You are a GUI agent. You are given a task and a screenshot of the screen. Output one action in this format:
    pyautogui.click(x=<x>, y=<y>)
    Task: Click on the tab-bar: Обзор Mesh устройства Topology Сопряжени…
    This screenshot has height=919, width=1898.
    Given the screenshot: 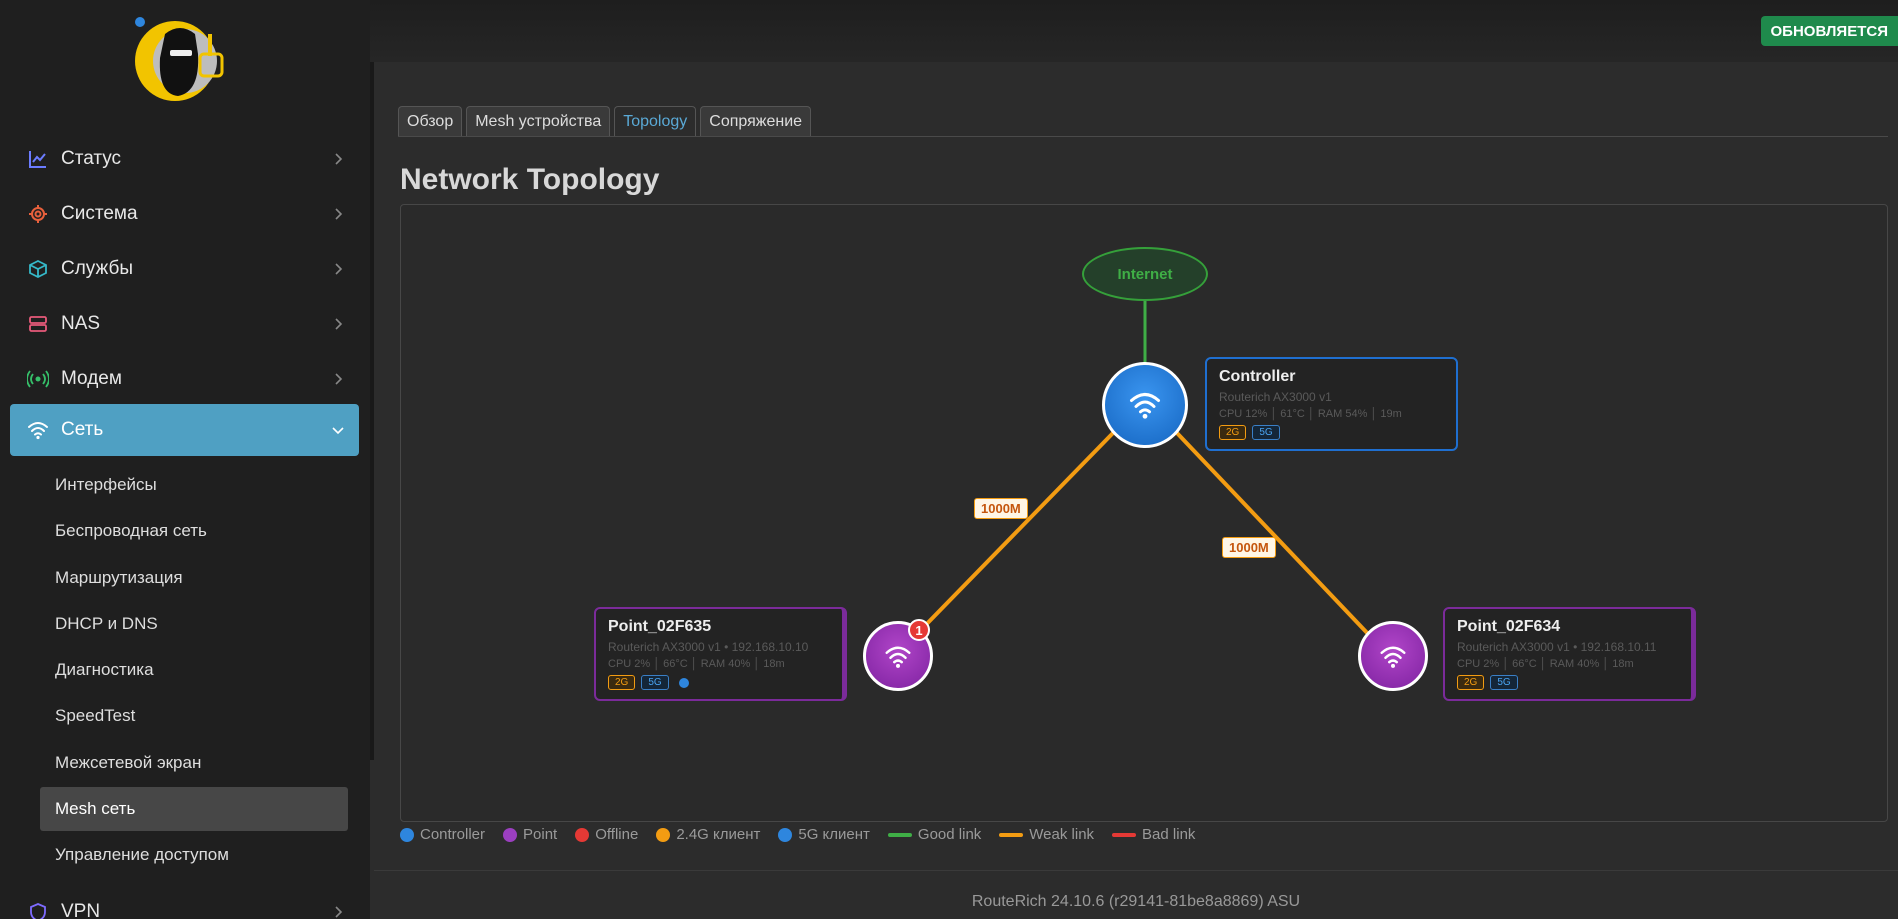 What is the action you would take?
    pyautogui.click(x=605, y=121)
    